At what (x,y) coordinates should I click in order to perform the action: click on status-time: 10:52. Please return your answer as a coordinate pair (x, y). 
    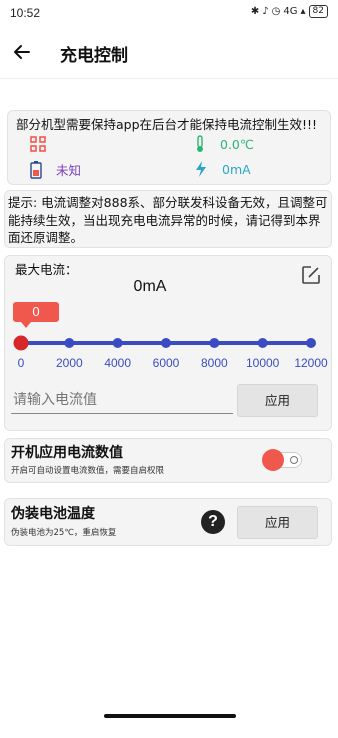
    Looking at the image, I should click on (25, 13).